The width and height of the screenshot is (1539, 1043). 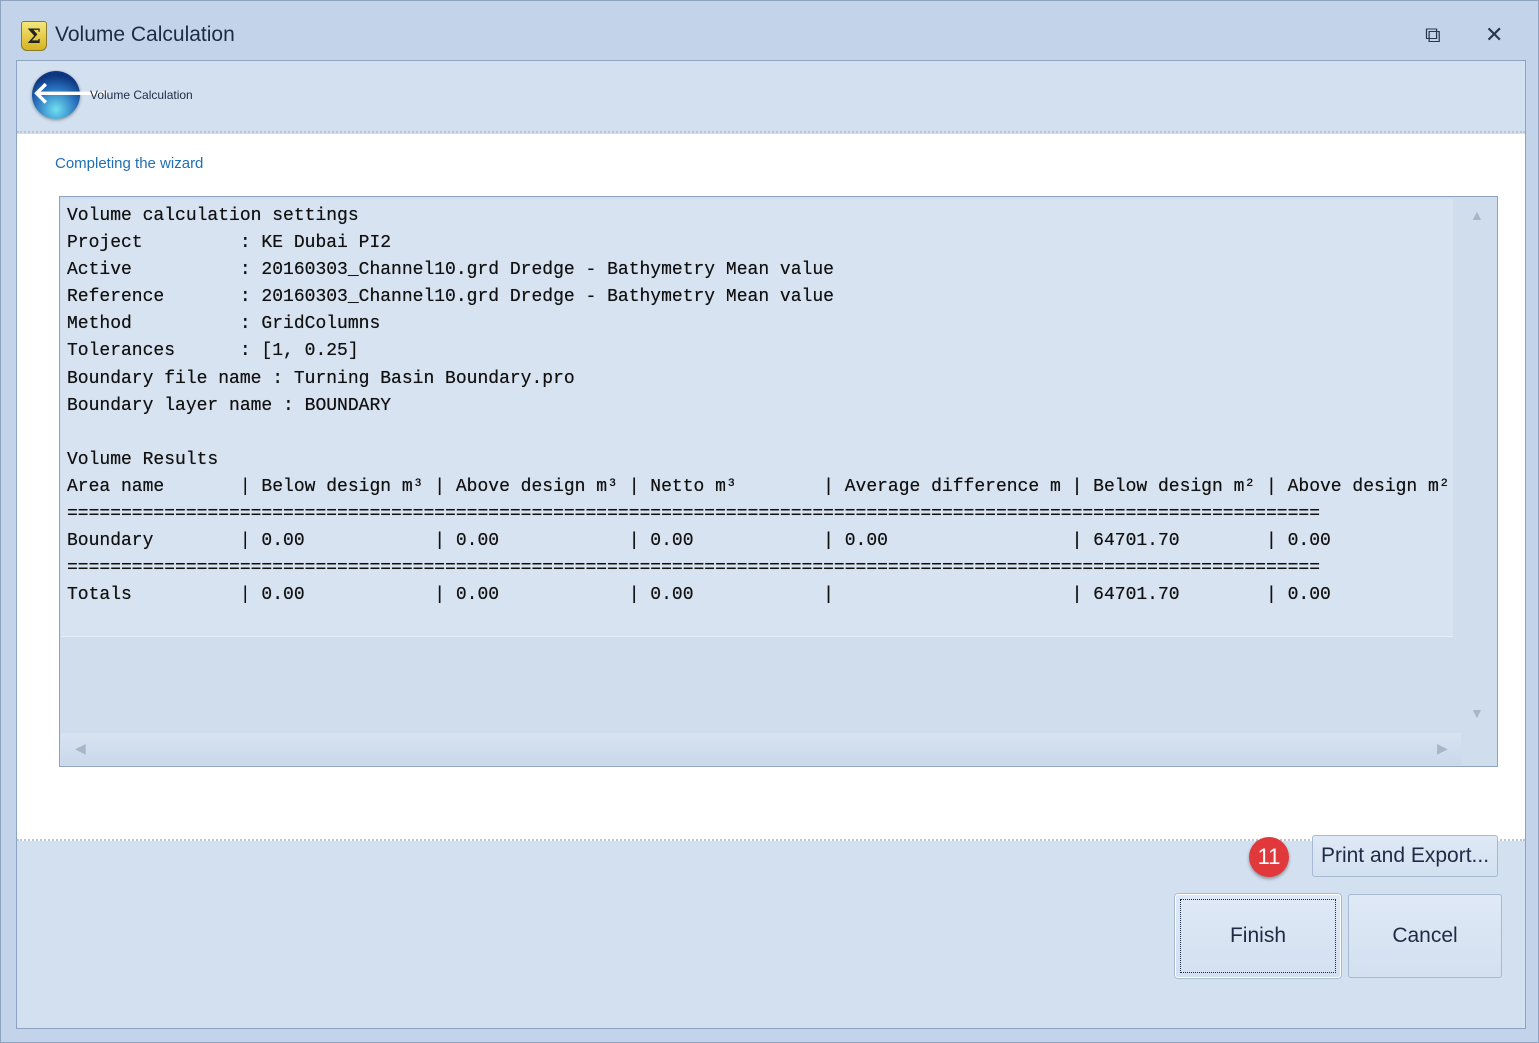 I want to click on report-line: Volume calculation settings, so click(x=213, y=216).